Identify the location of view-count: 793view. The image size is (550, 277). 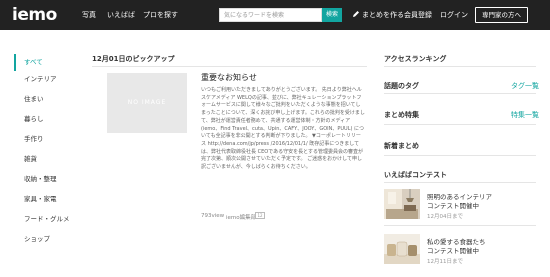
(213, 216).